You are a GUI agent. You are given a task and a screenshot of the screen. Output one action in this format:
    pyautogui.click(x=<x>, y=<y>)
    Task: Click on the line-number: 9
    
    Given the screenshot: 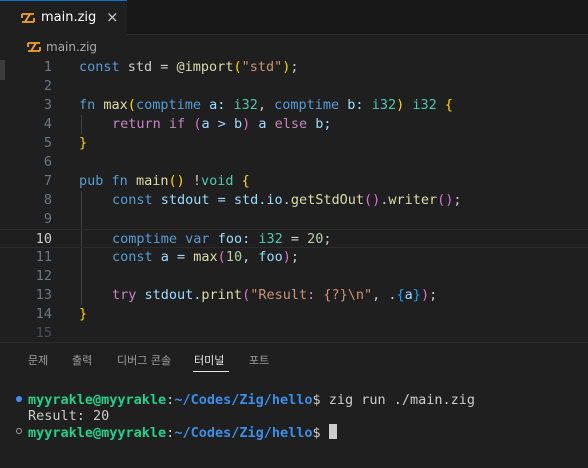 What is the action you would take?
    pyautogui.click(x=47, y=219)
    